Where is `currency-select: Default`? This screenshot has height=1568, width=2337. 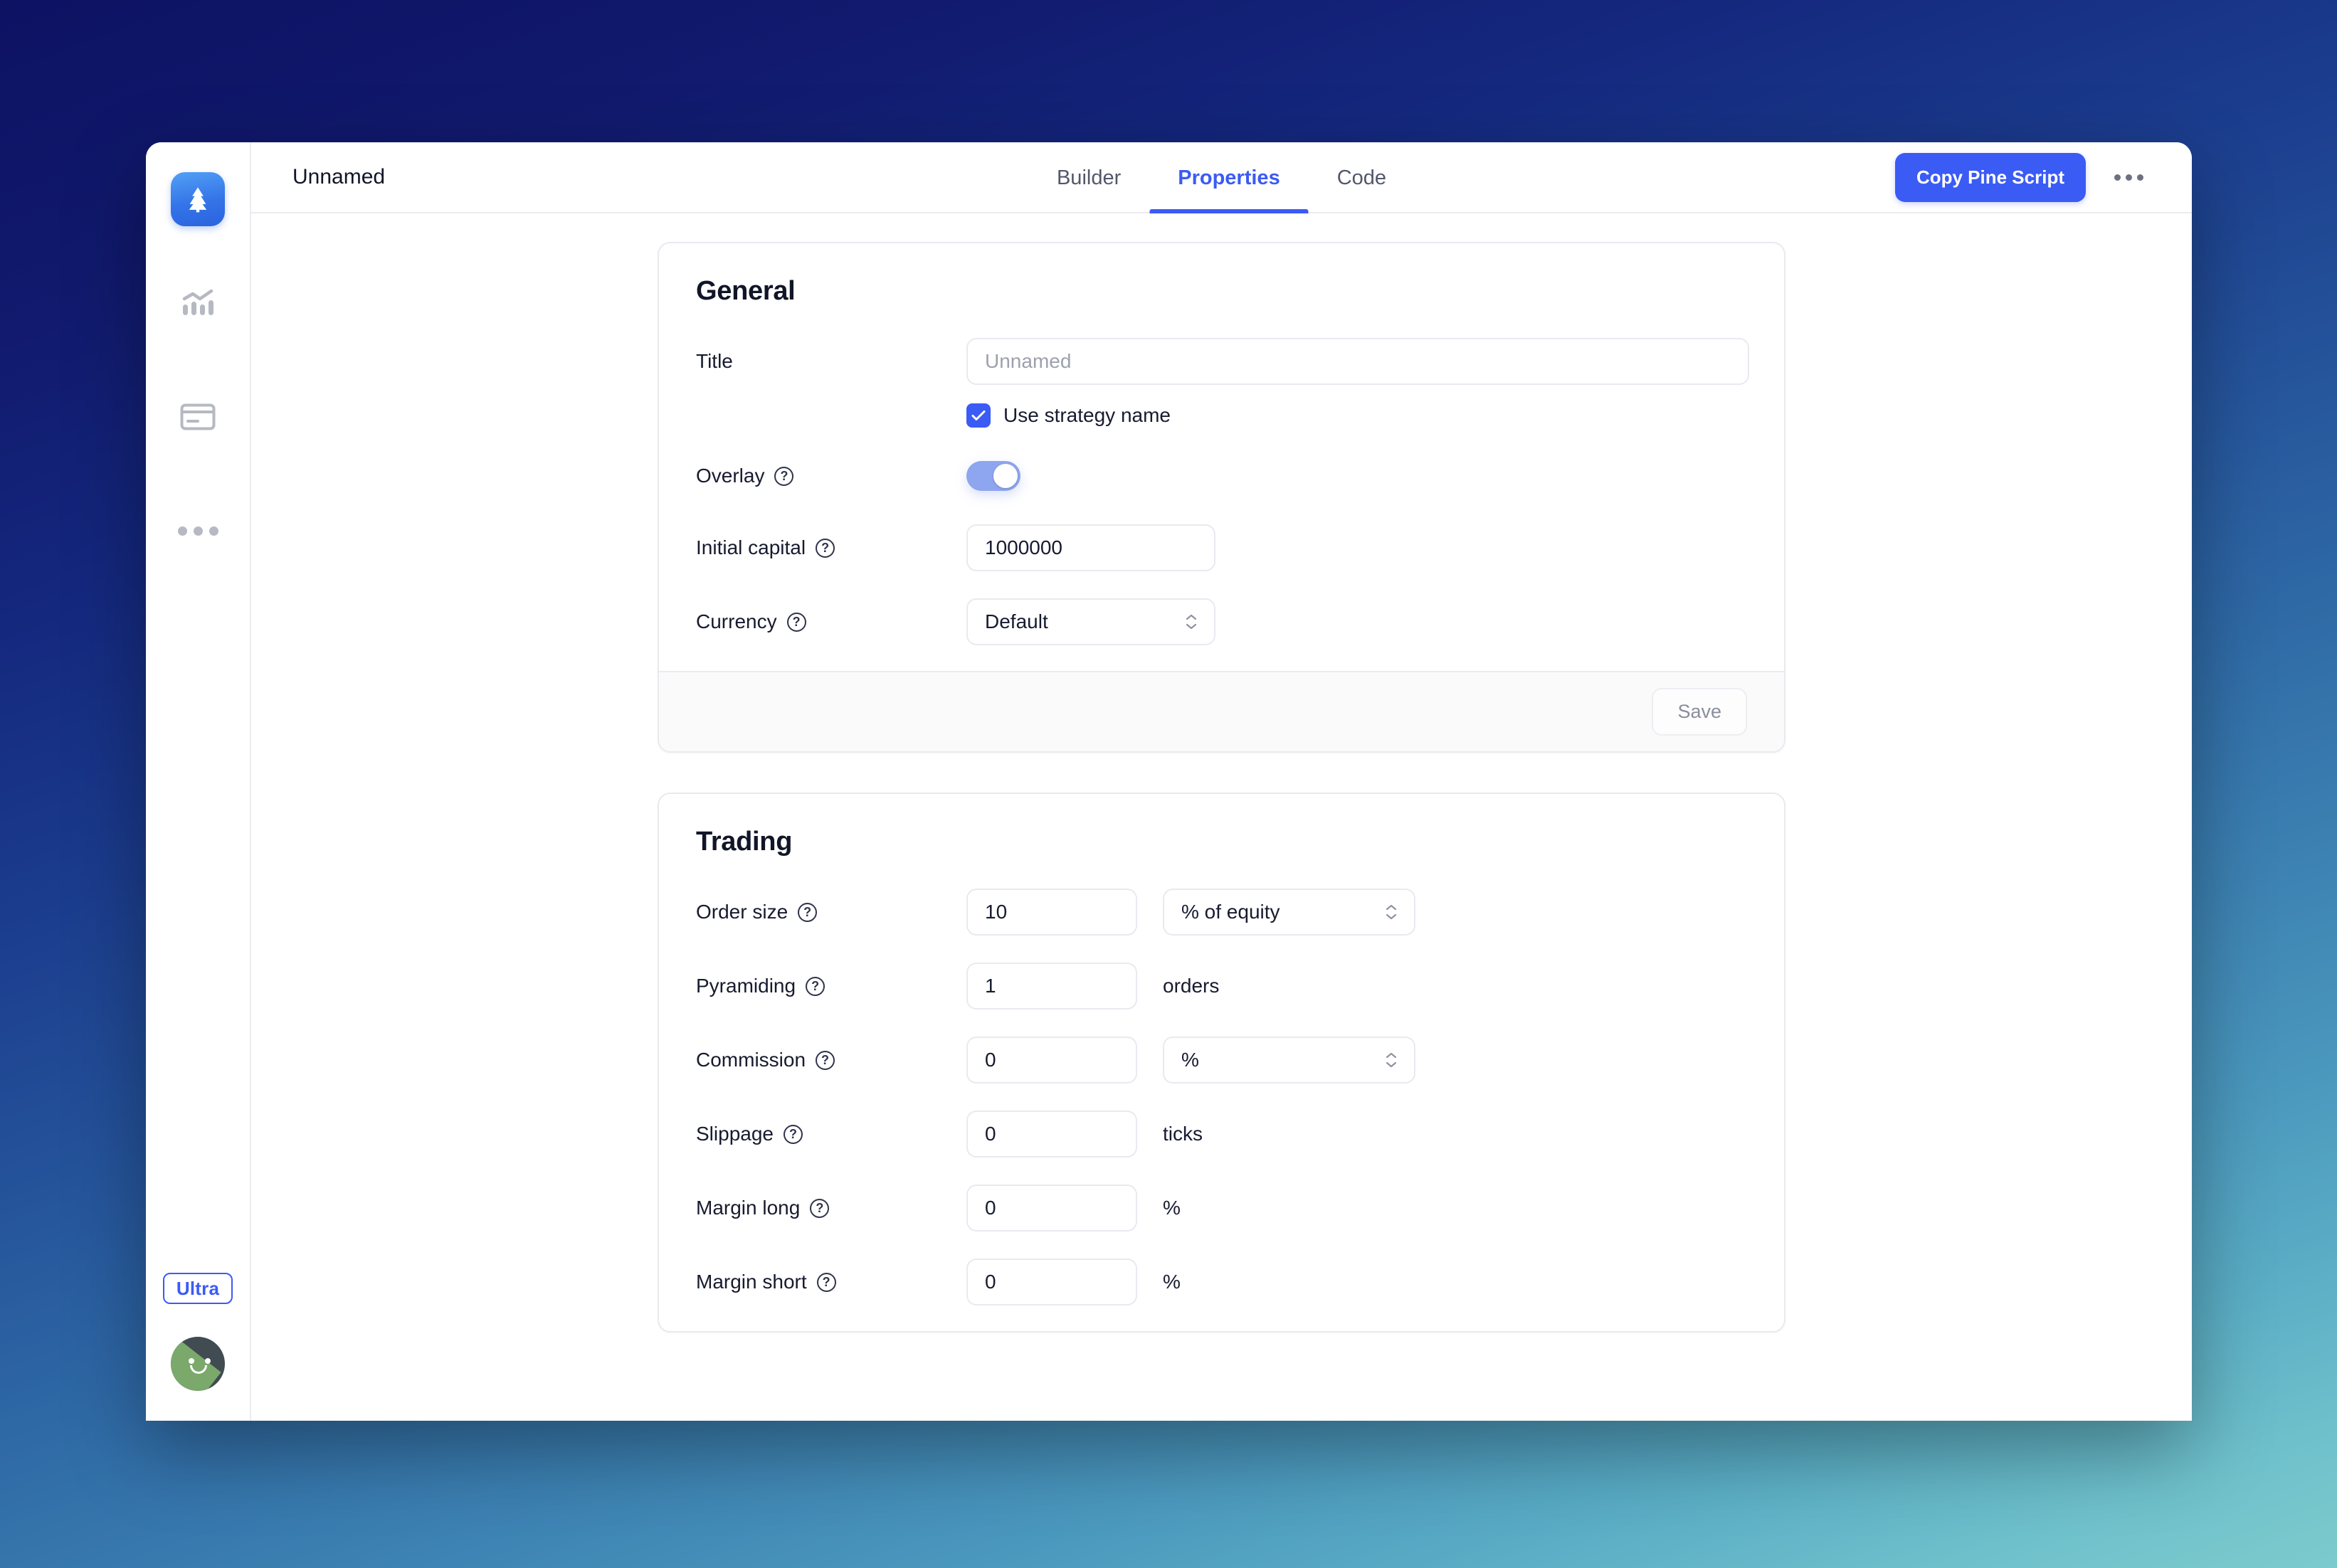
currency-select: Default is located at coordinates (1091, 621).